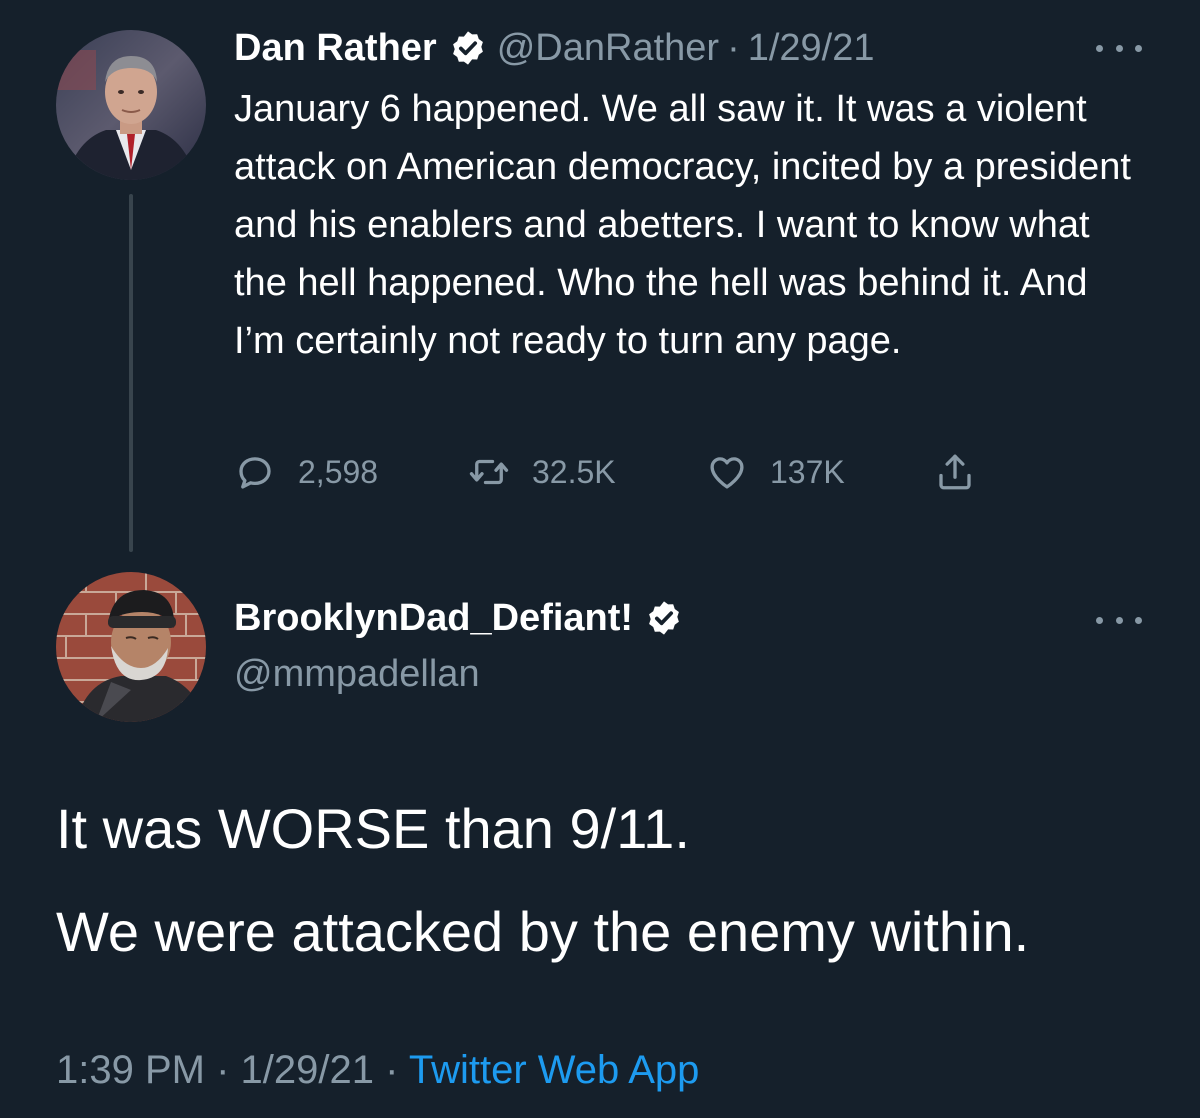 This screenshot has height=1118, width=1200. Describe the element at coordinates (554, 1070) in the screenshot. I see `tweet-source-link: Twitter Web App` at that location.